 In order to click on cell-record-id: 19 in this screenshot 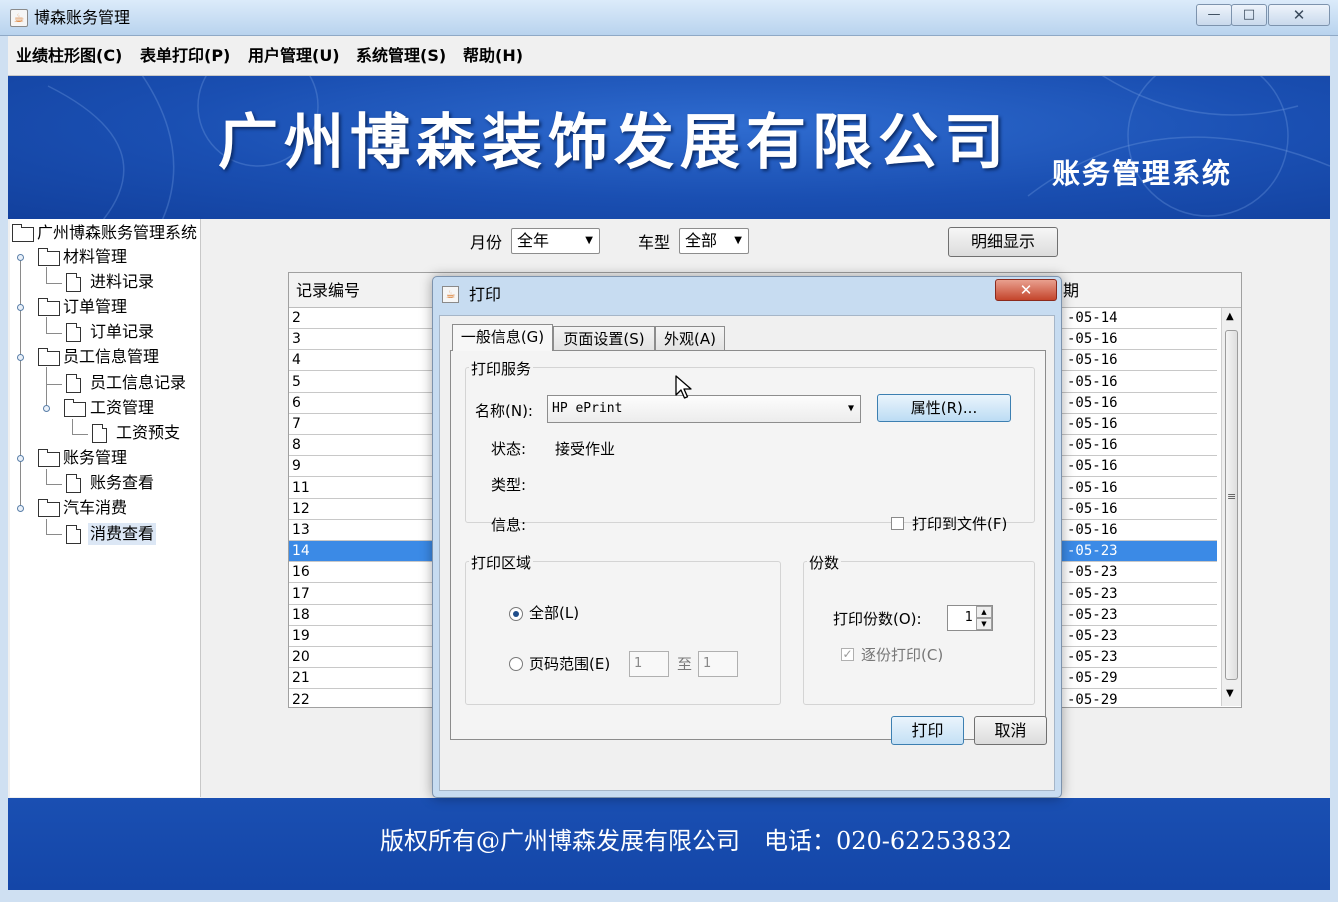, I will do `click(301, 636)`.